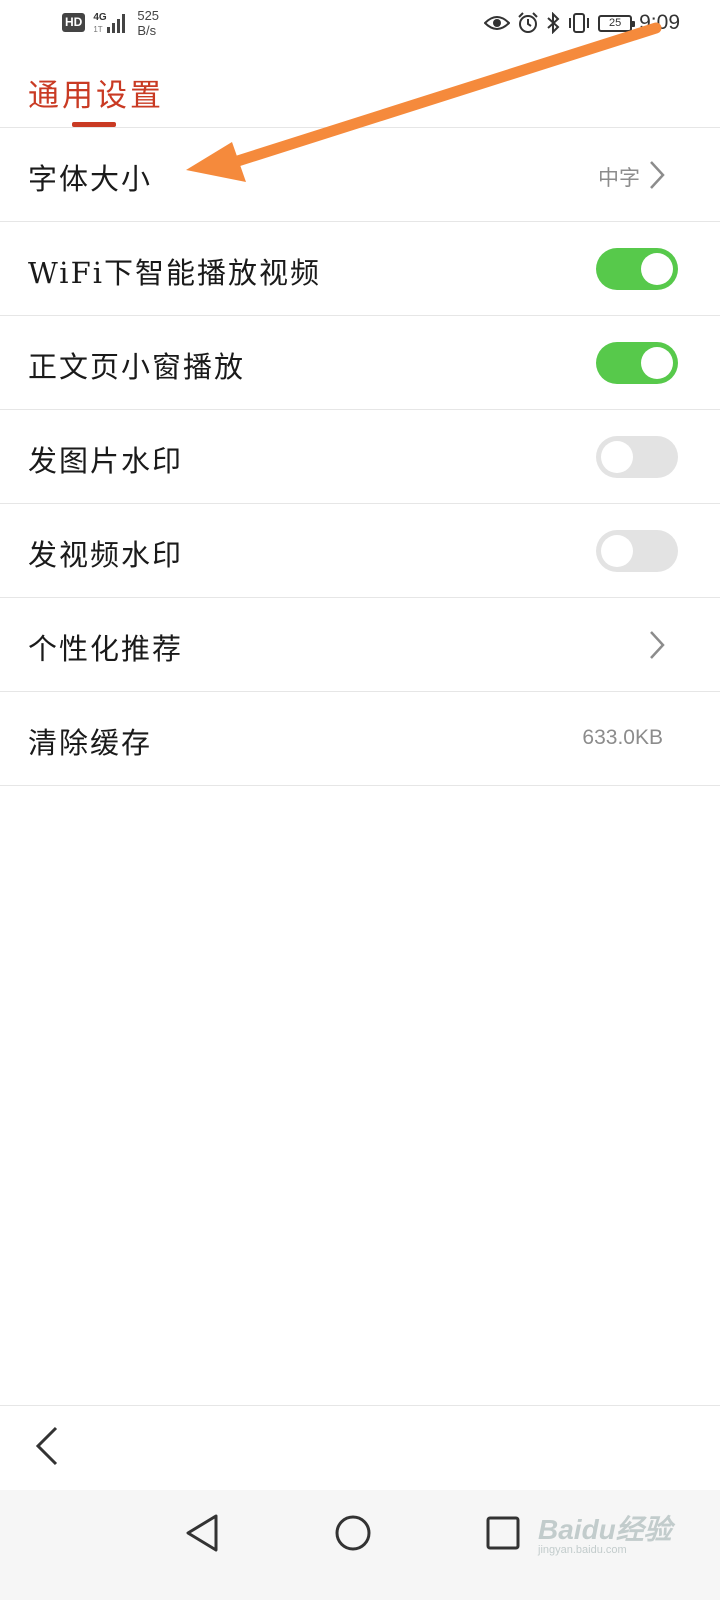  I want to click on status-left: HD 4G 1T 525 B/s, so click(110, 23).